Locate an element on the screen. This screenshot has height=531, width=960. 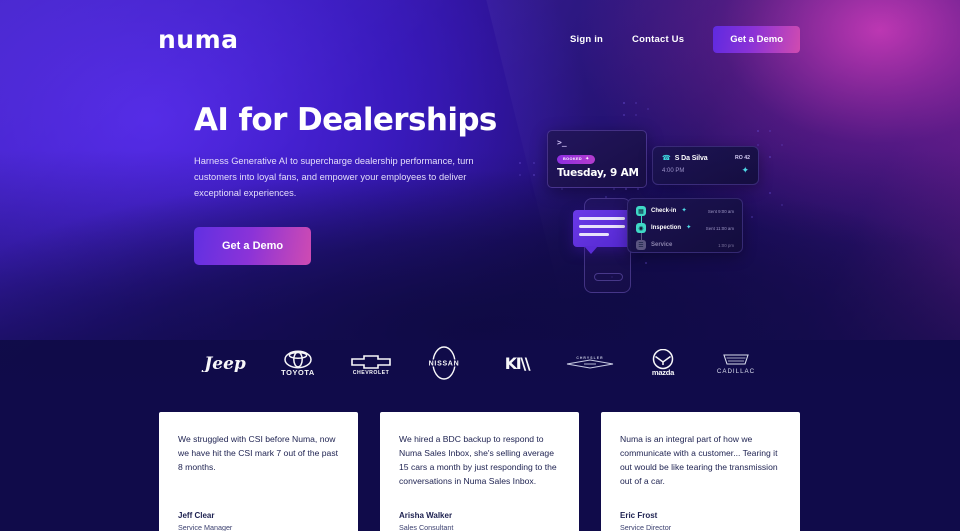
nav-link-sign-in: Sign in is located at coordinates (586, 39).